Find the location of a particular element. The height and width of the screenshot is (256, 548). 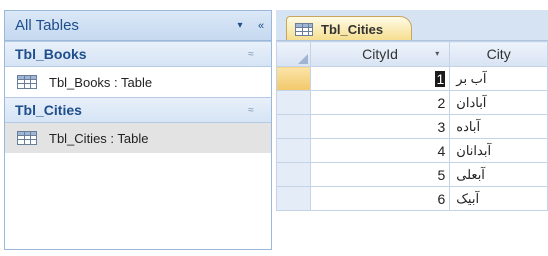

column-header-city: City is located at coordinates (498, 54).